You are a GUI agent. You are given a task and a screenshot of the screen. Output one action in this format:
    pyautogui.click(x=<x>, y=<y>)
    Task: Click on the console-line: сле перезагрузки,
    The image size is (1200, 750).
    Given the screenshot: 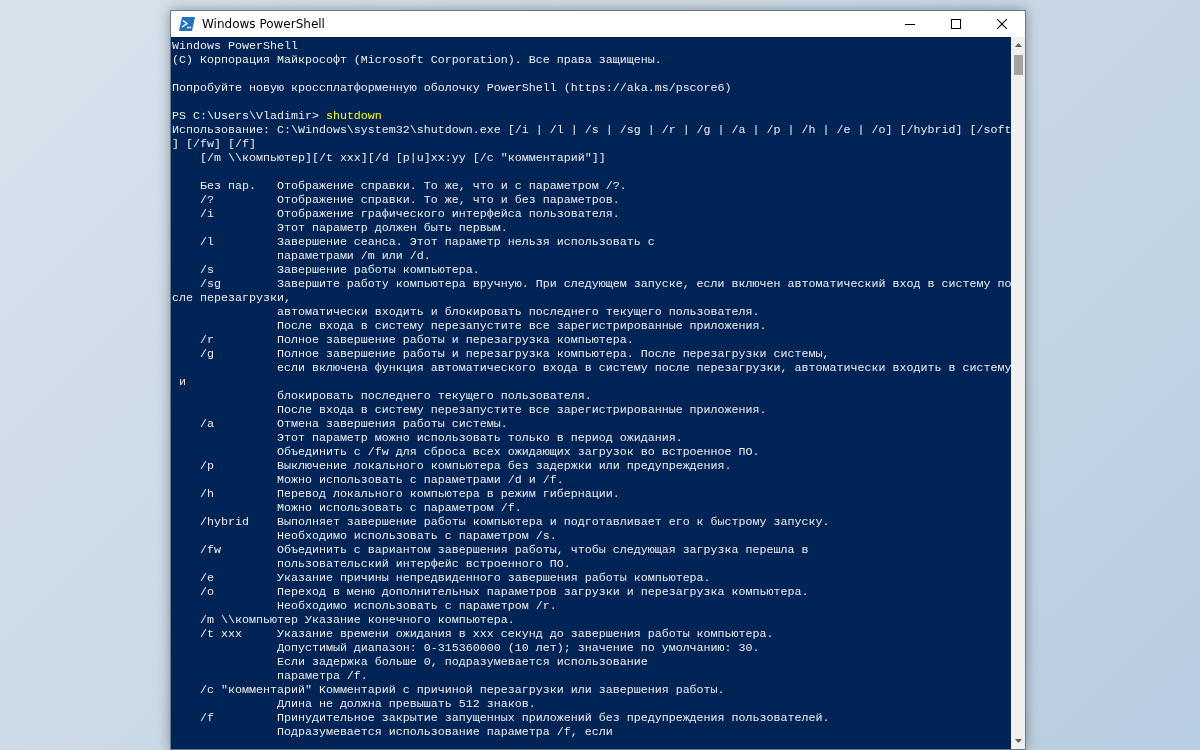 What is the action you would take?
    pyautogui.click(x=232, y=298)
    